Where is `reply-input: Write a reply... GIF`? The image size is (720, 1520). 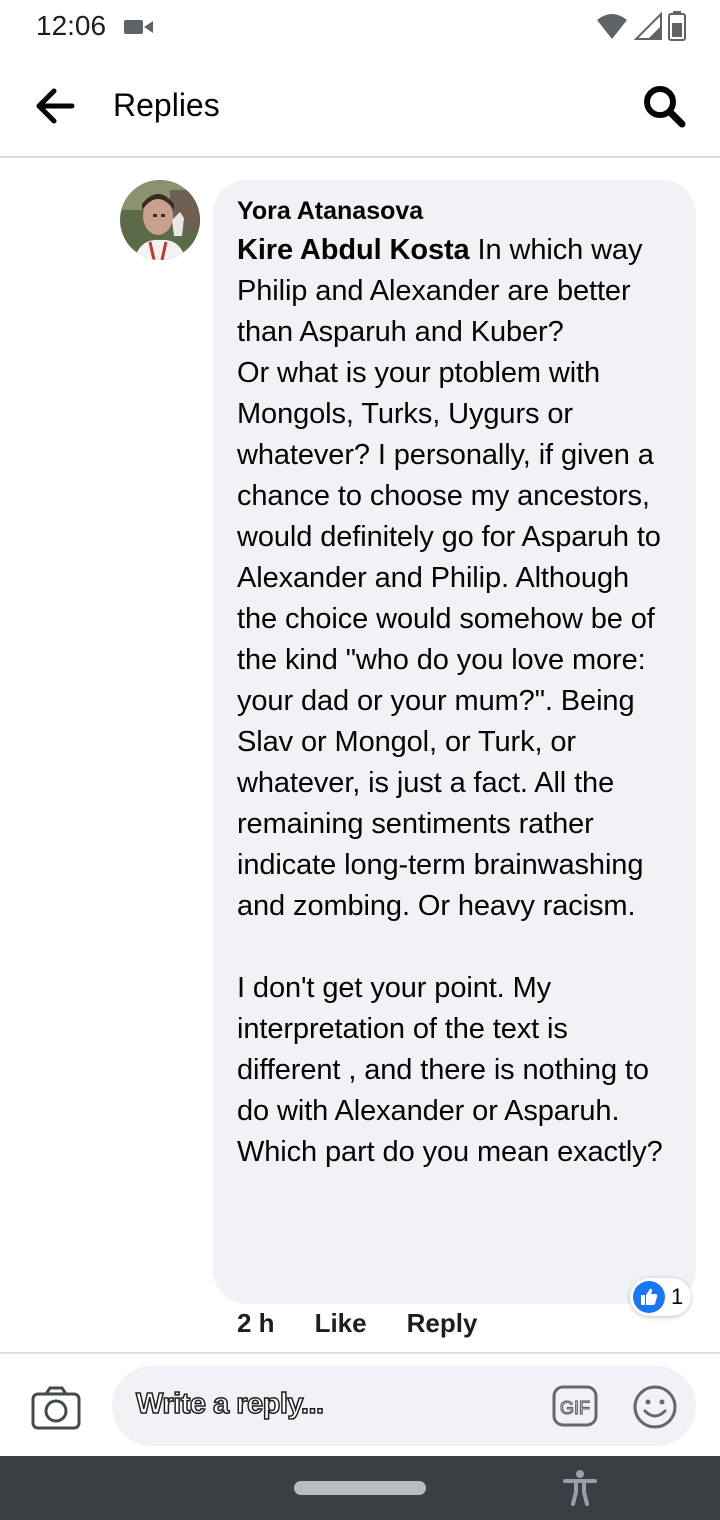
reply-input: Write a reply... GIF is located at coordinates (404, 1406).